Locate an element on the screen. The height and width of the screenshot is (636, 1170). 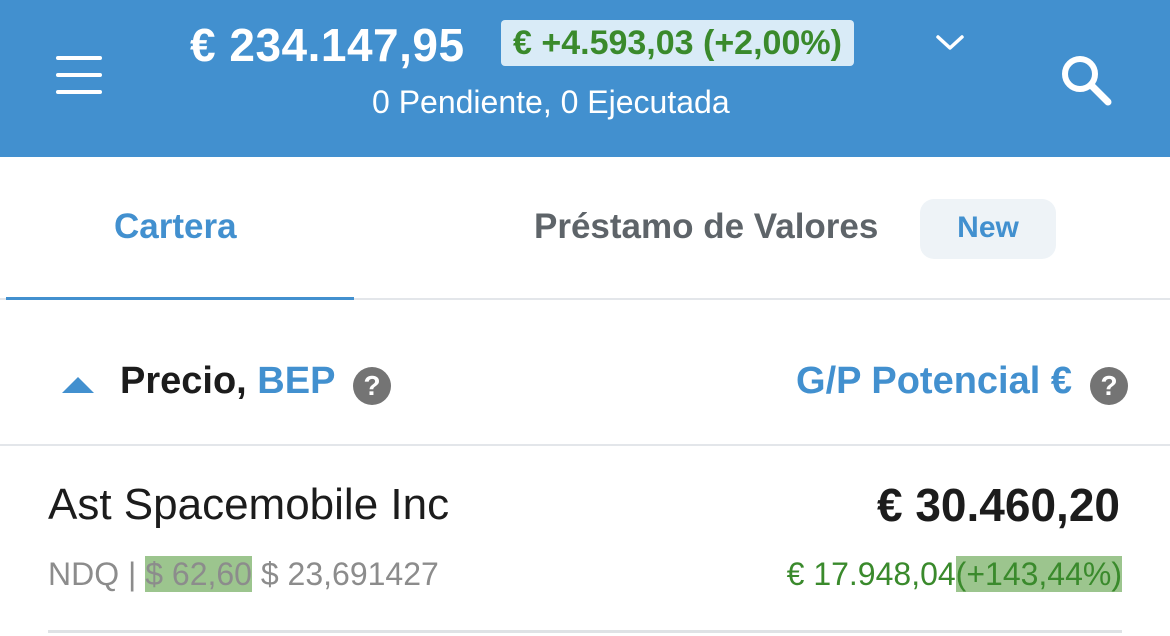
sort-up-icon is located at coordinates (78, 385).